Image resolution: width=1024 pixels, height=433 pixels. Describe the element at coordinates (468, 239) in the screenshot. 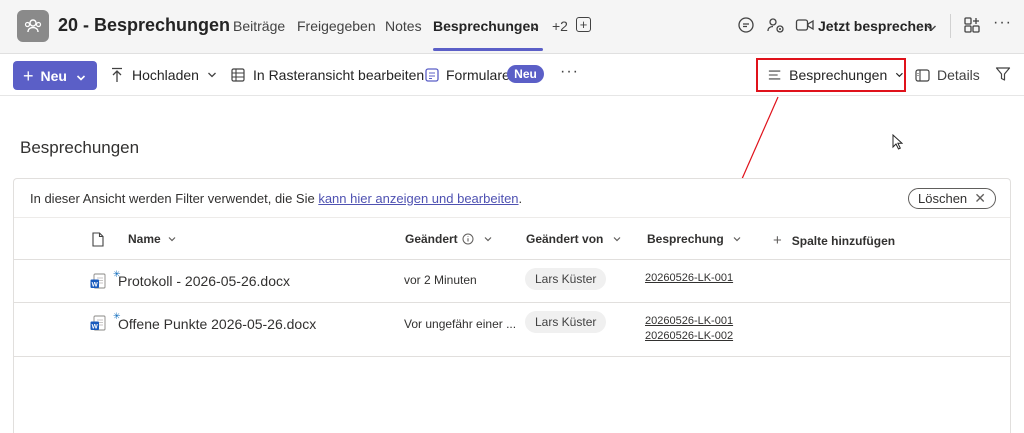

I see `info-icon` at that location.